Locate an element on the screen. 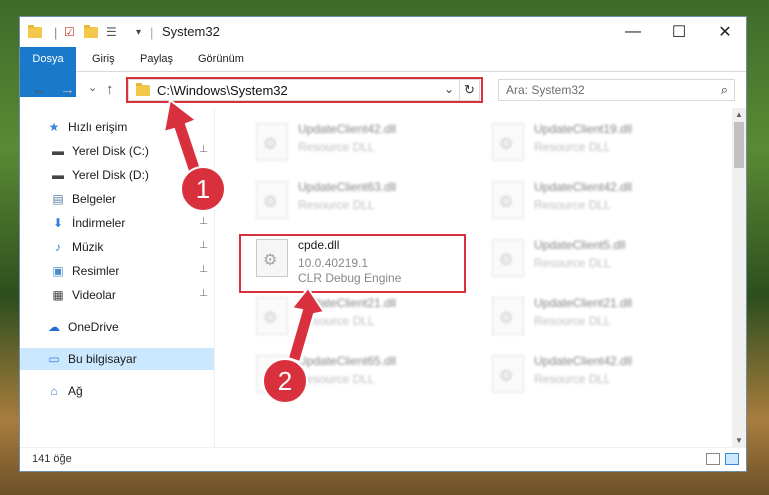  callout-2: 2 is located at coordinates (285, 381).